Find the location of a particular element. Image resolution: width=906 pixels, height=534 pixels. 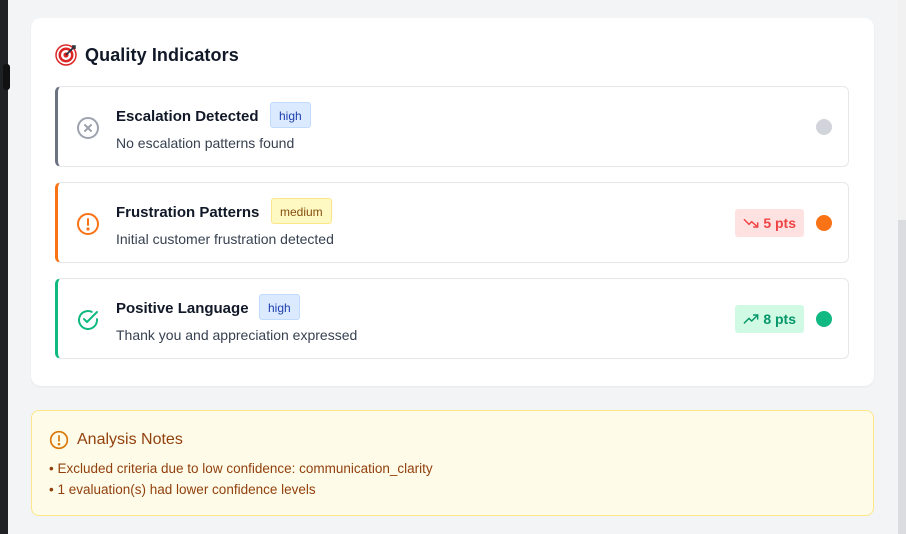

trending-up-icon is located at coordinates (751, 319).